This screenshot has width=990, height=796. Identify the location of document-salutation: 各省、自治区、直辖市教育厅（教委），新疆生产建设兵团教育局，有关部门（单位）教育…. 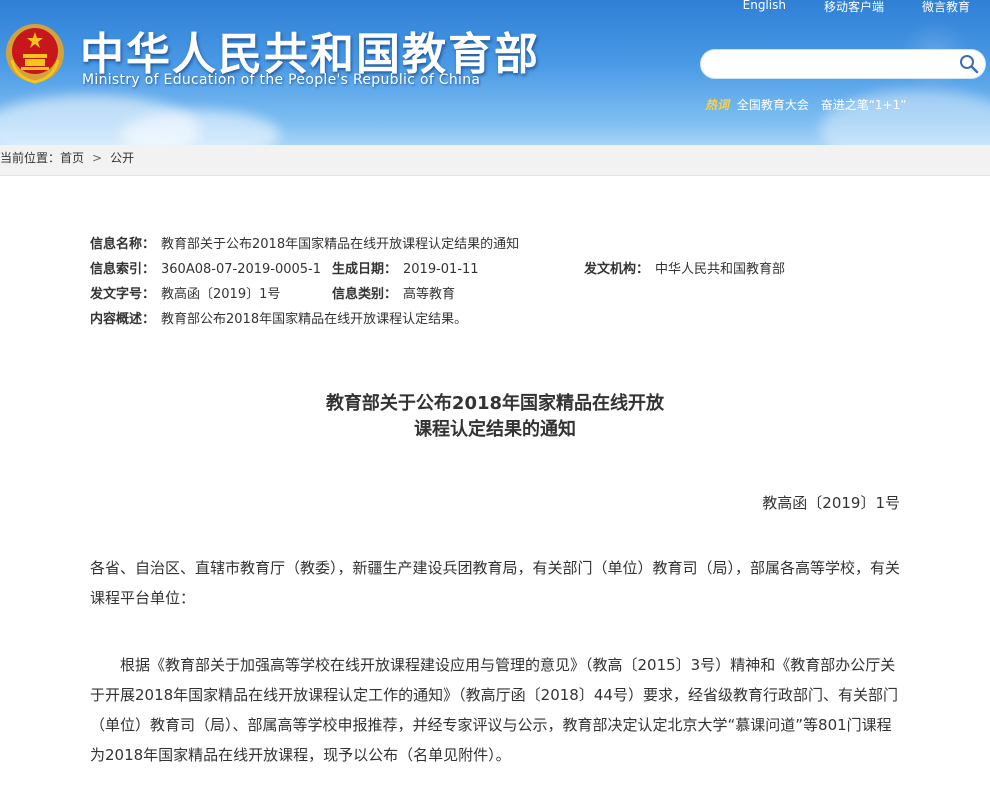
(495, 583).